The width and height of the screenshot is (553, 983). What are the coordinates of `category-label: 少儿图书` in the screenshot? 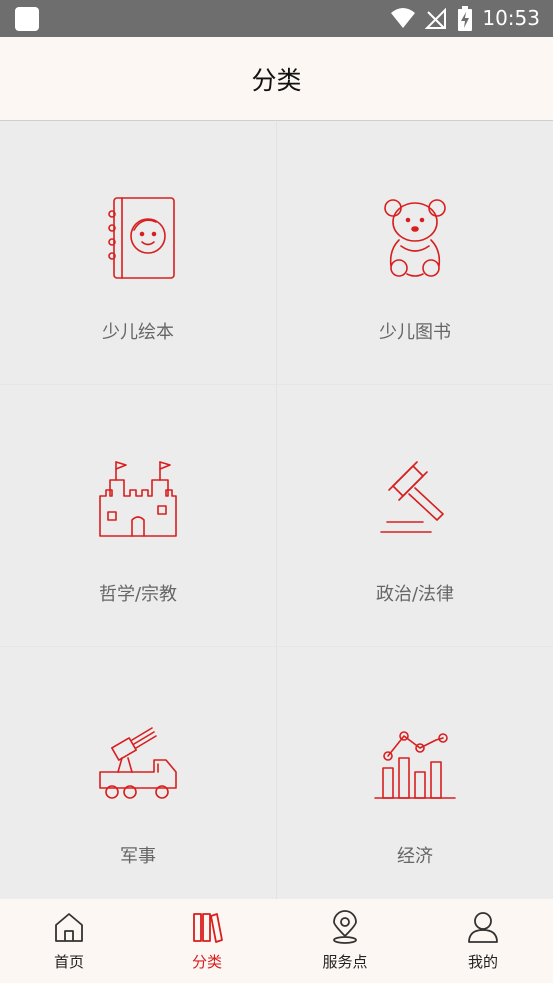 It's located at (415, 332).